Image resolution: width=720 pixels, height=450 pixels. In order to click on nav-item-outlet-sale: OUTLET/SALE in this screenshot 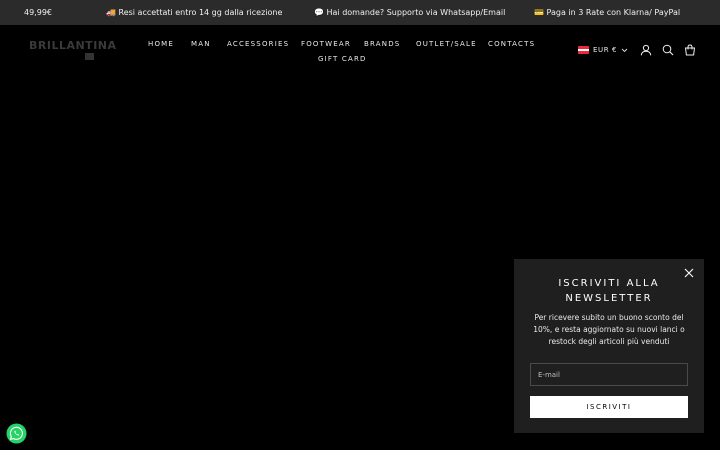, I will do `click(446, 44)`.